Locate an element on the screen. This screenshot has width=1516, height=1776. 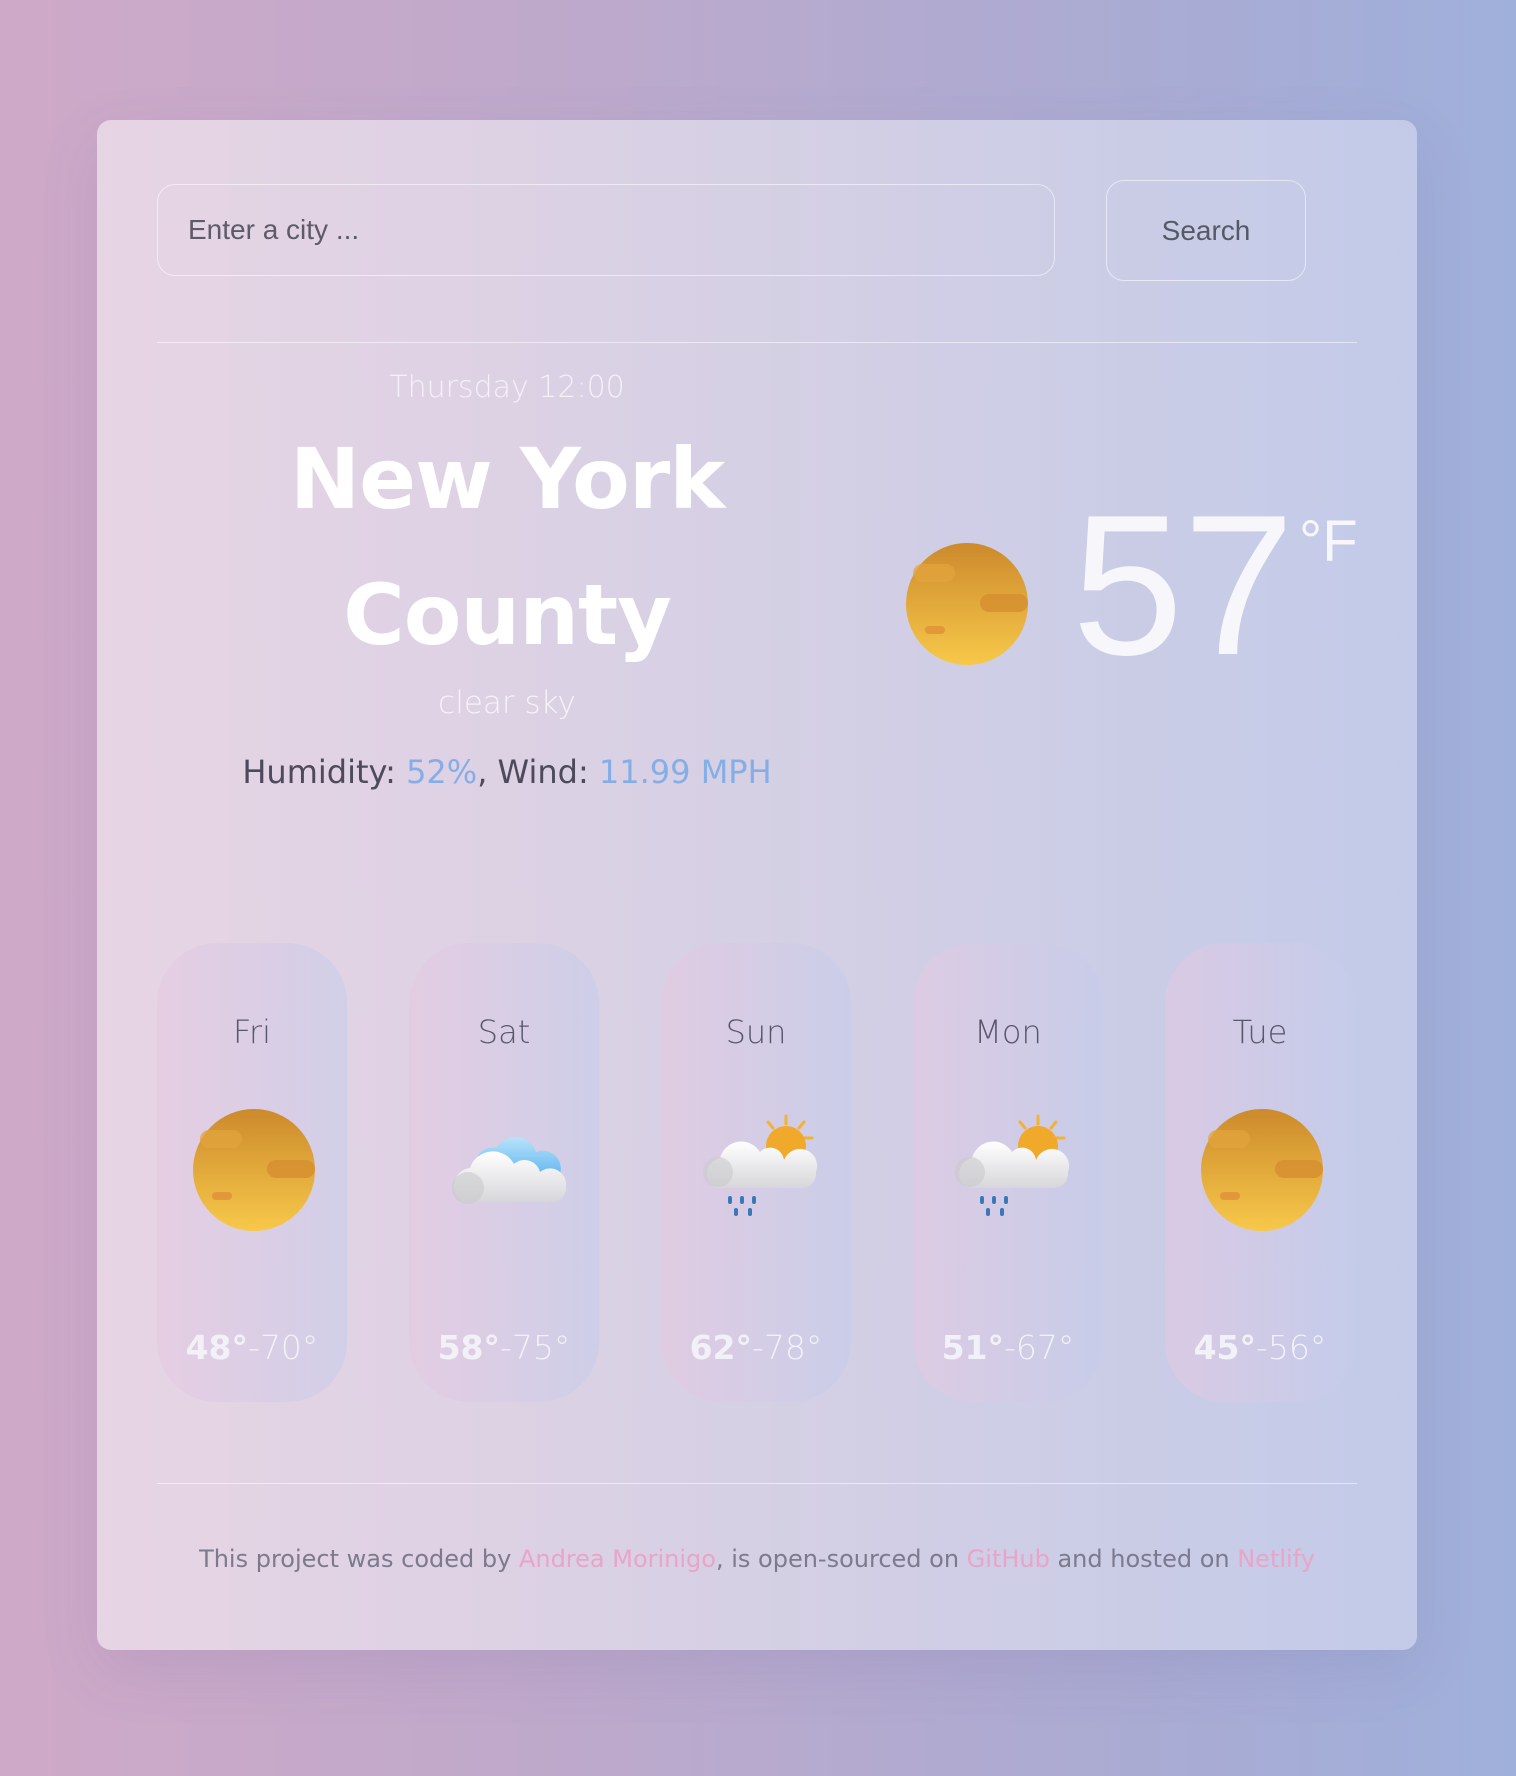
footer-text: , is open-sourced on is located at coordinates (841, 1559).